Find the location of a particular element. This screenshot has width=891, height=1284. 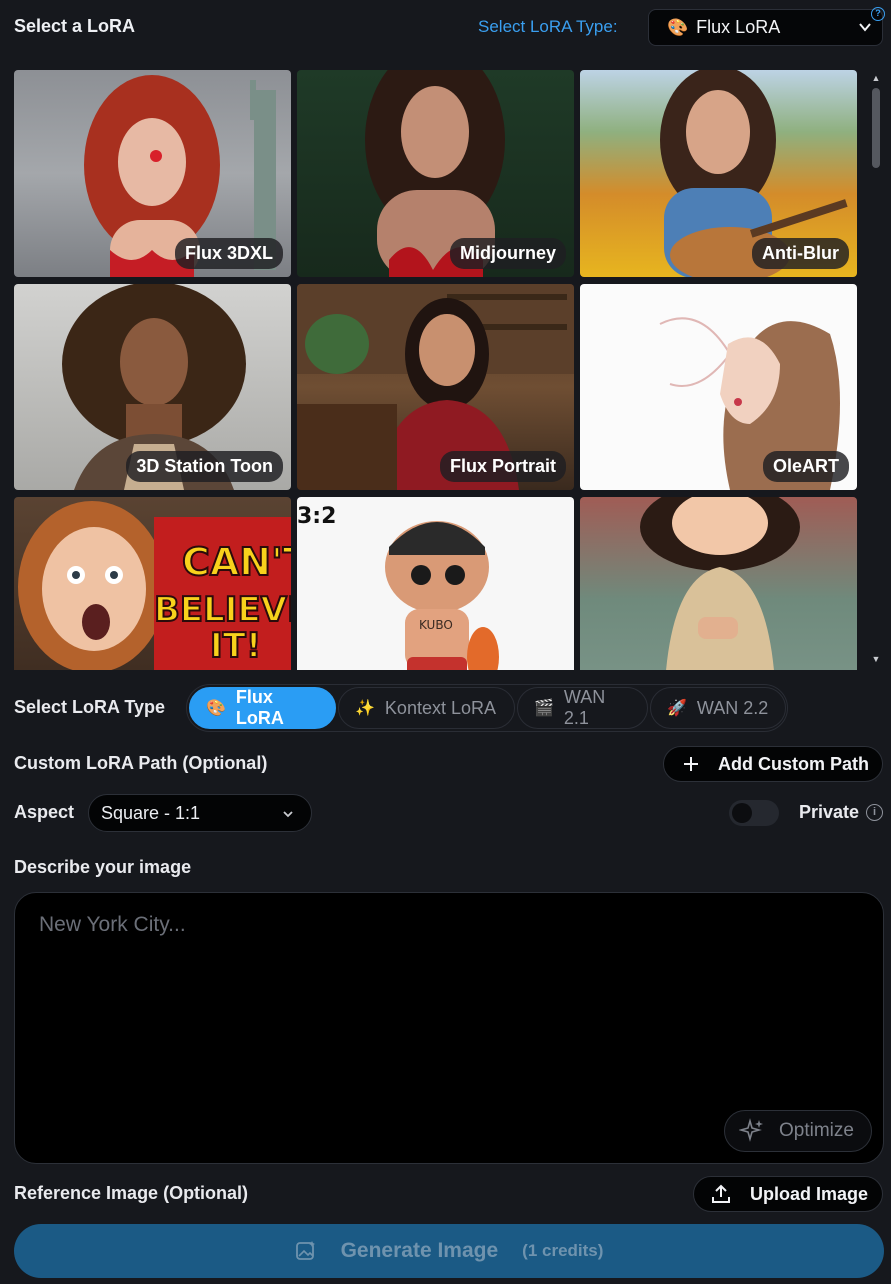

private-toggle is located at coordinates (754, 813).